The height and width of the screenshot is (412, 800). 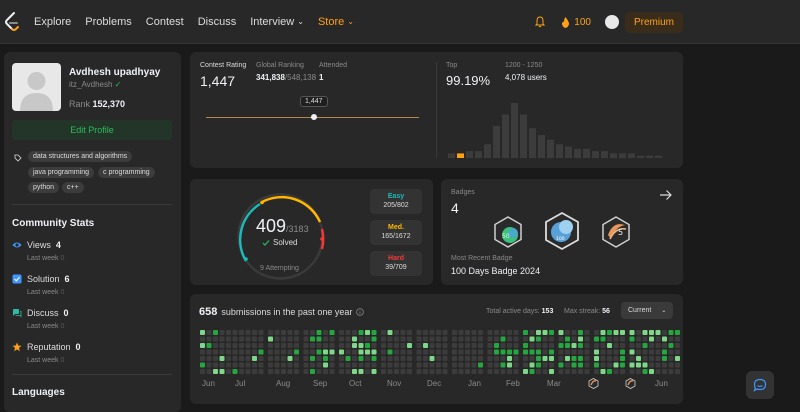 I want to click on nav-interview: Interview ⌄, so click(x=277, y=22).